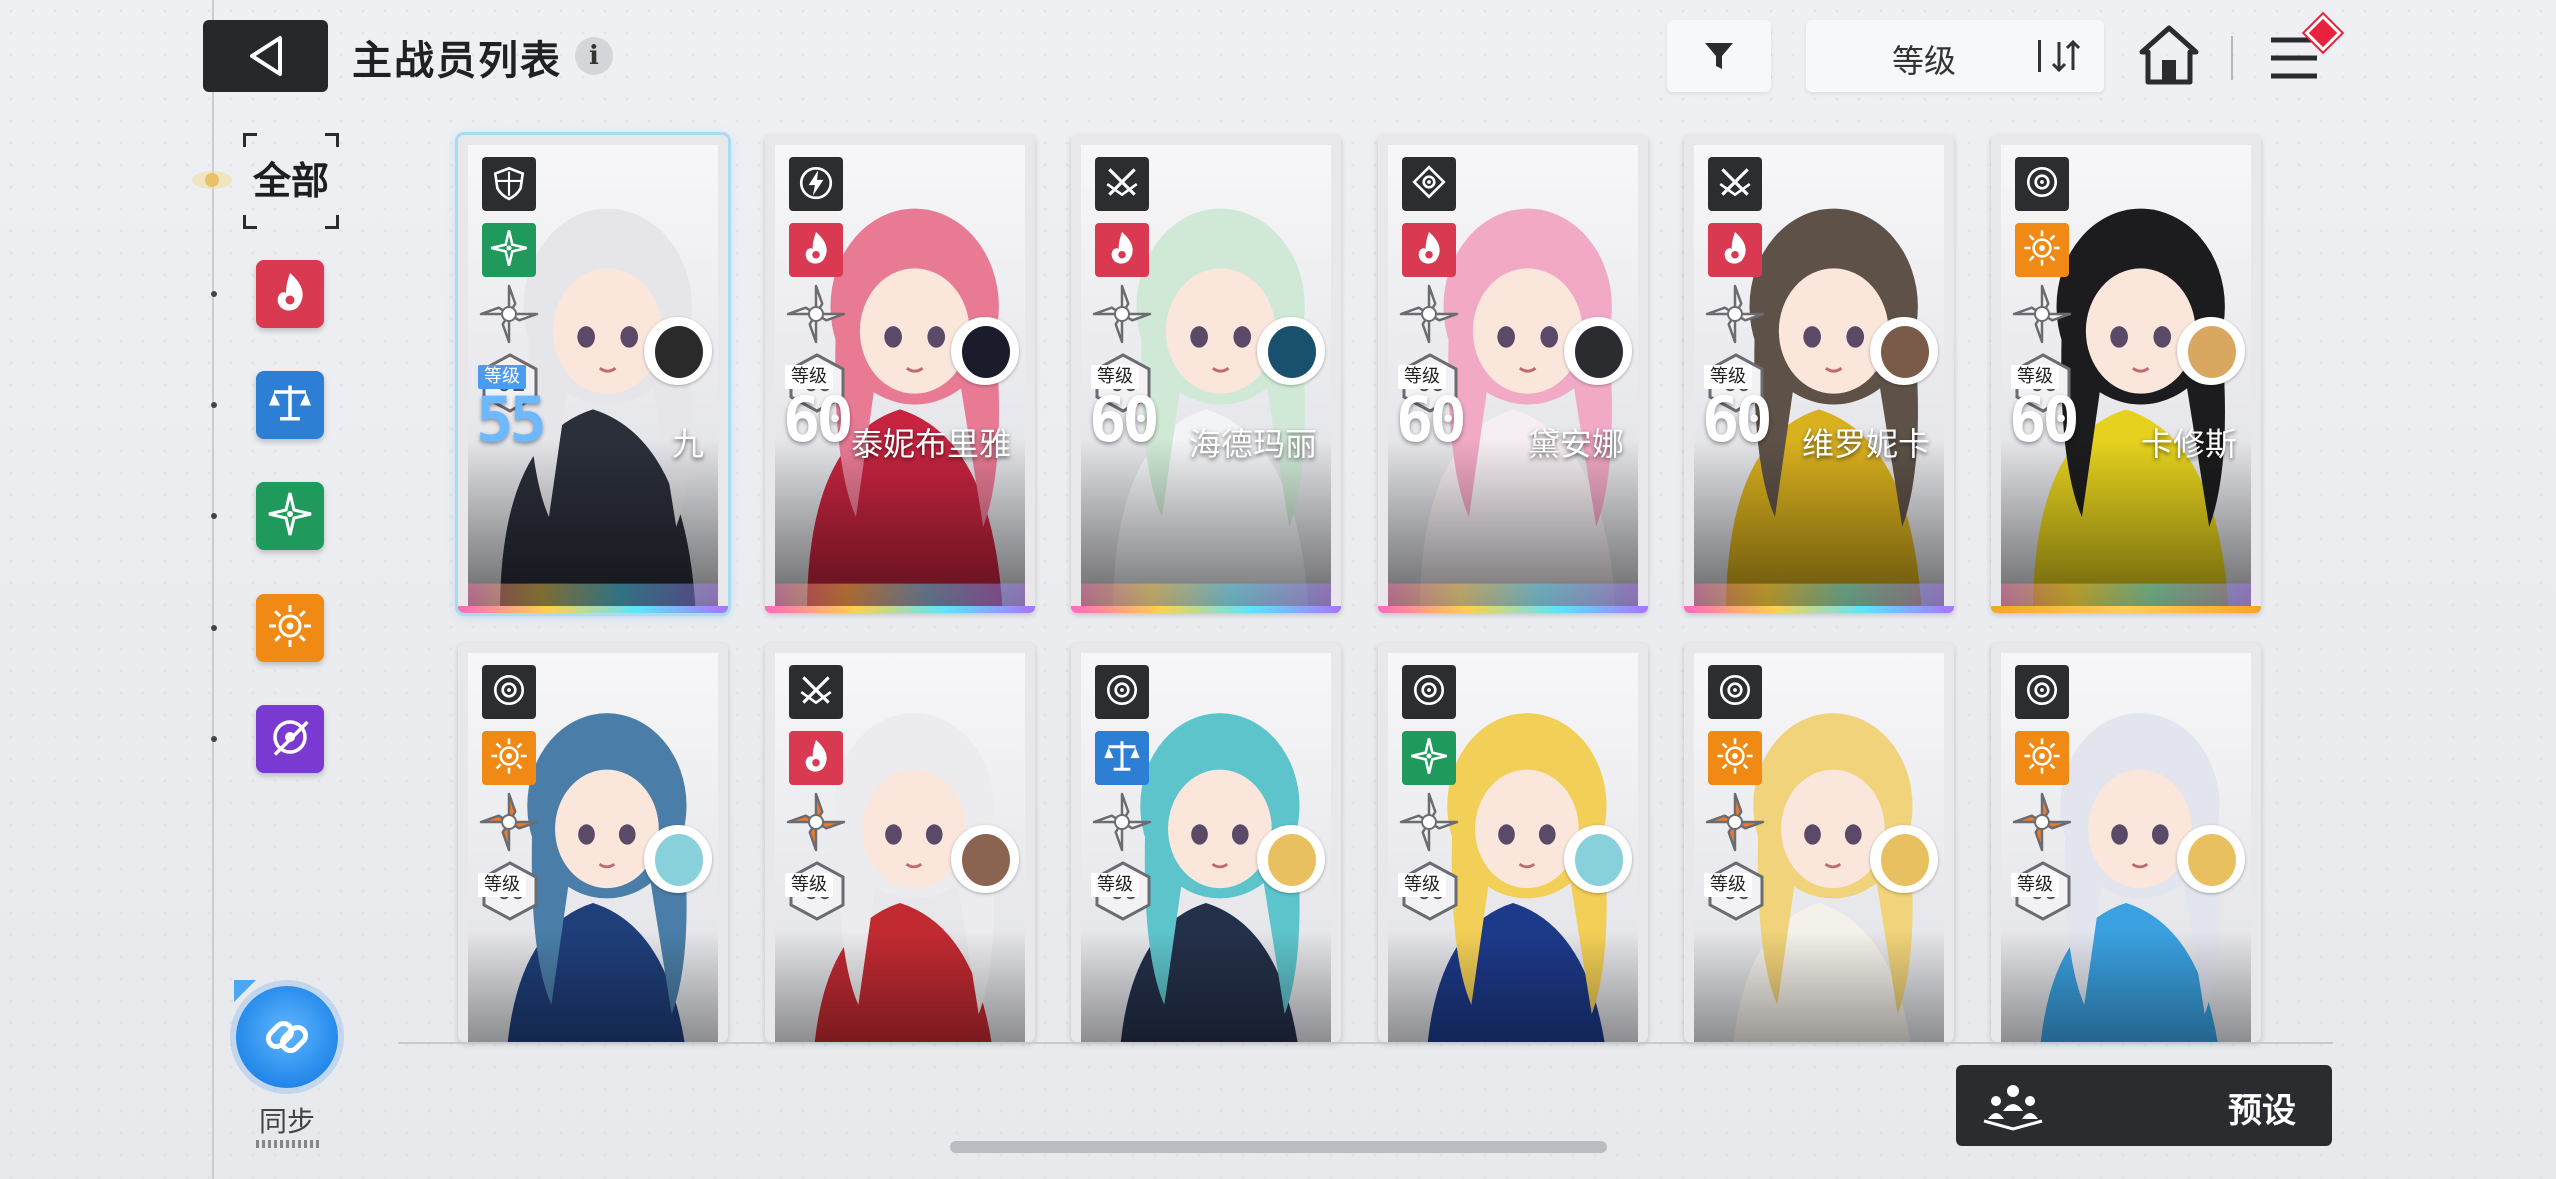 This screenshot has height=1179, width=2556. Describe the element at coordinates (290, 294) in the screenshot. I see `filter-element-fire` at that location.